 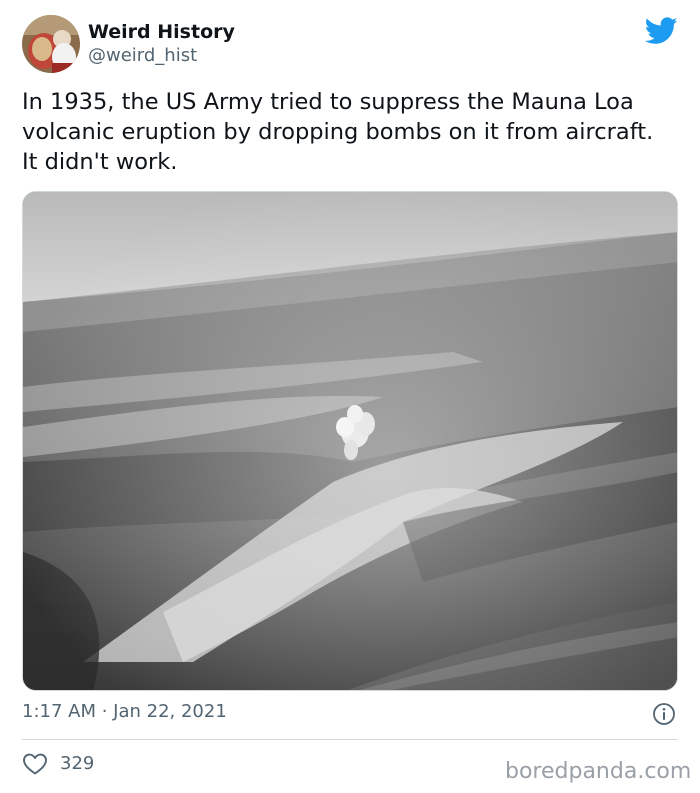 What do you see at coordinates (35, 764) in the screenshot?
I see `heart-icon` at bounding box center [35, 764].